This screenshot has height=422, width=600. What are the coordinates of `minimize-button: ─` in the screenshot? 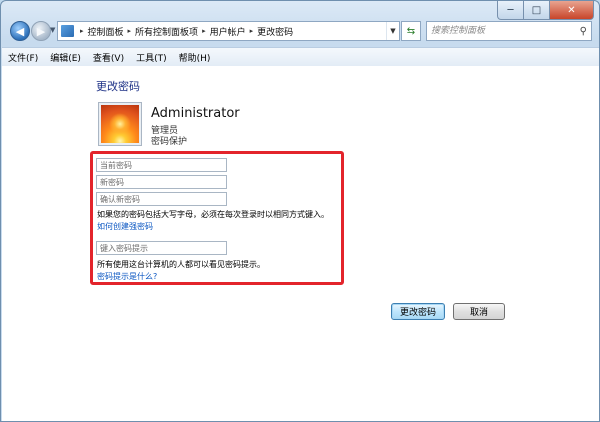 It's located at (510, 10).